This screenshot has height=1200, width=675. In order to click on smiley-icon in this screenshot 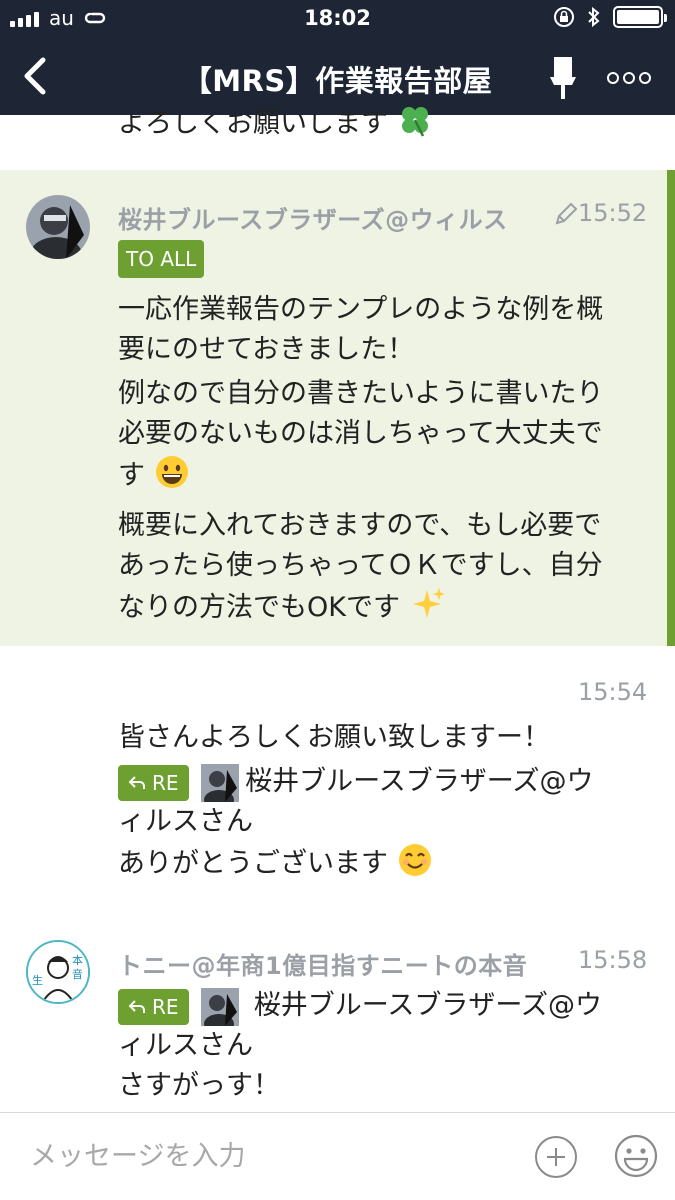, I will do `click(636, 1156)`.